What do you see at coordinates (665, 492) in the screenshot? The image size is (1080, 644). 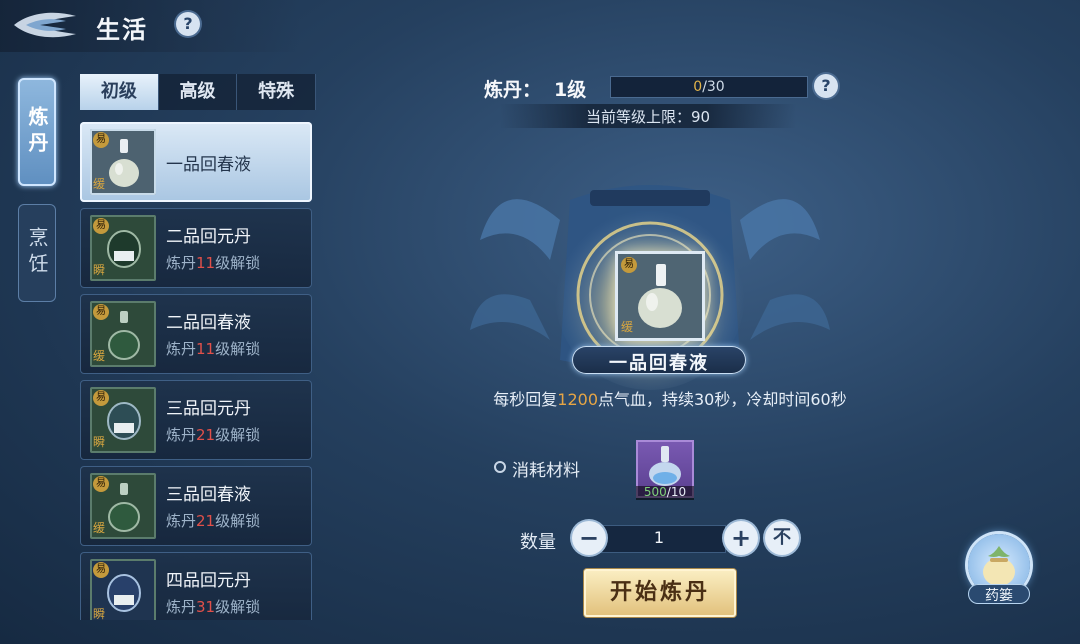 I see `material-count: 500/10` at bounding box center [665, 492].